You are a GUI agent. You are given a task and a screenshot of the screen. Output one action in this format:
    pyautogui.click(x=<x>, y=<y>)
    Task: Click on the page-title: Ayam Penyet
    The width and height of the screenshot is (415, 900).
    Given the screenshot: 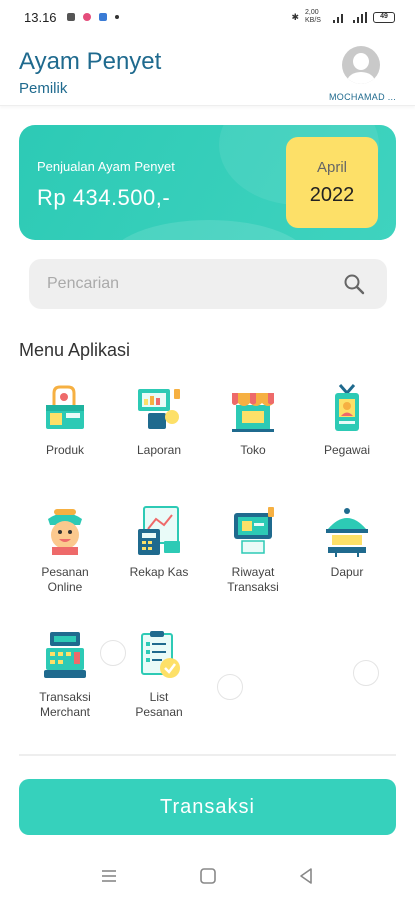 What is the action you would take?
    pyautogui.click(x=90, y=61)
    